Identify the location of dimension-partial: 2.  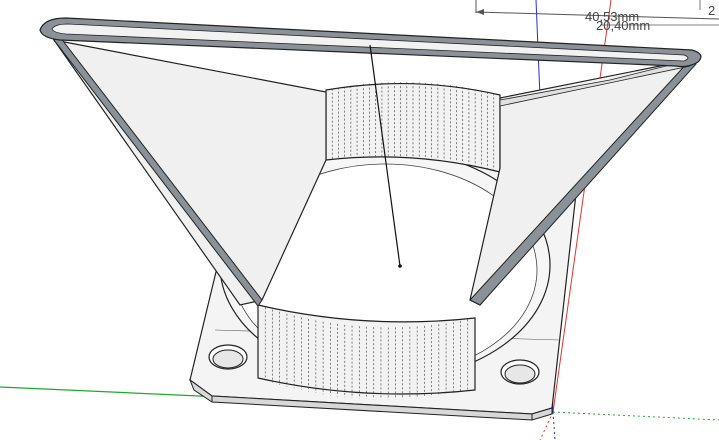
(707, 9).